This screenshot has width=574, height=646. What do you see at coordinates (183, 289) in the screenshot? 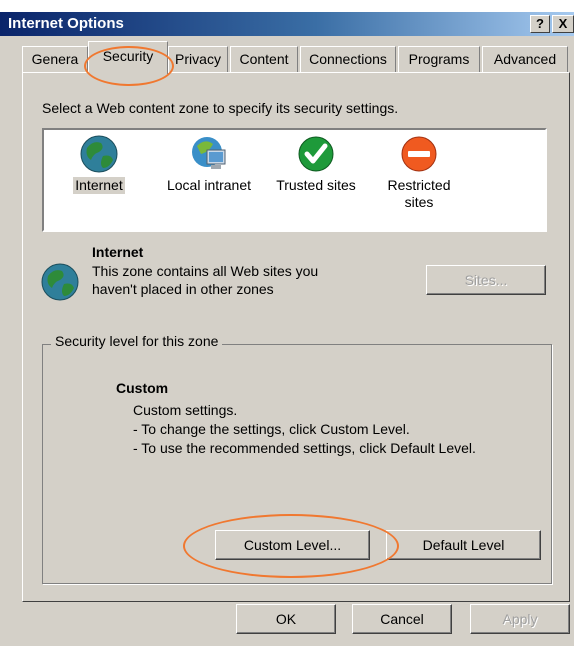
I see `zone-detail-desc-line2: haven't placed in other zones` at bounding box center [183, 289].